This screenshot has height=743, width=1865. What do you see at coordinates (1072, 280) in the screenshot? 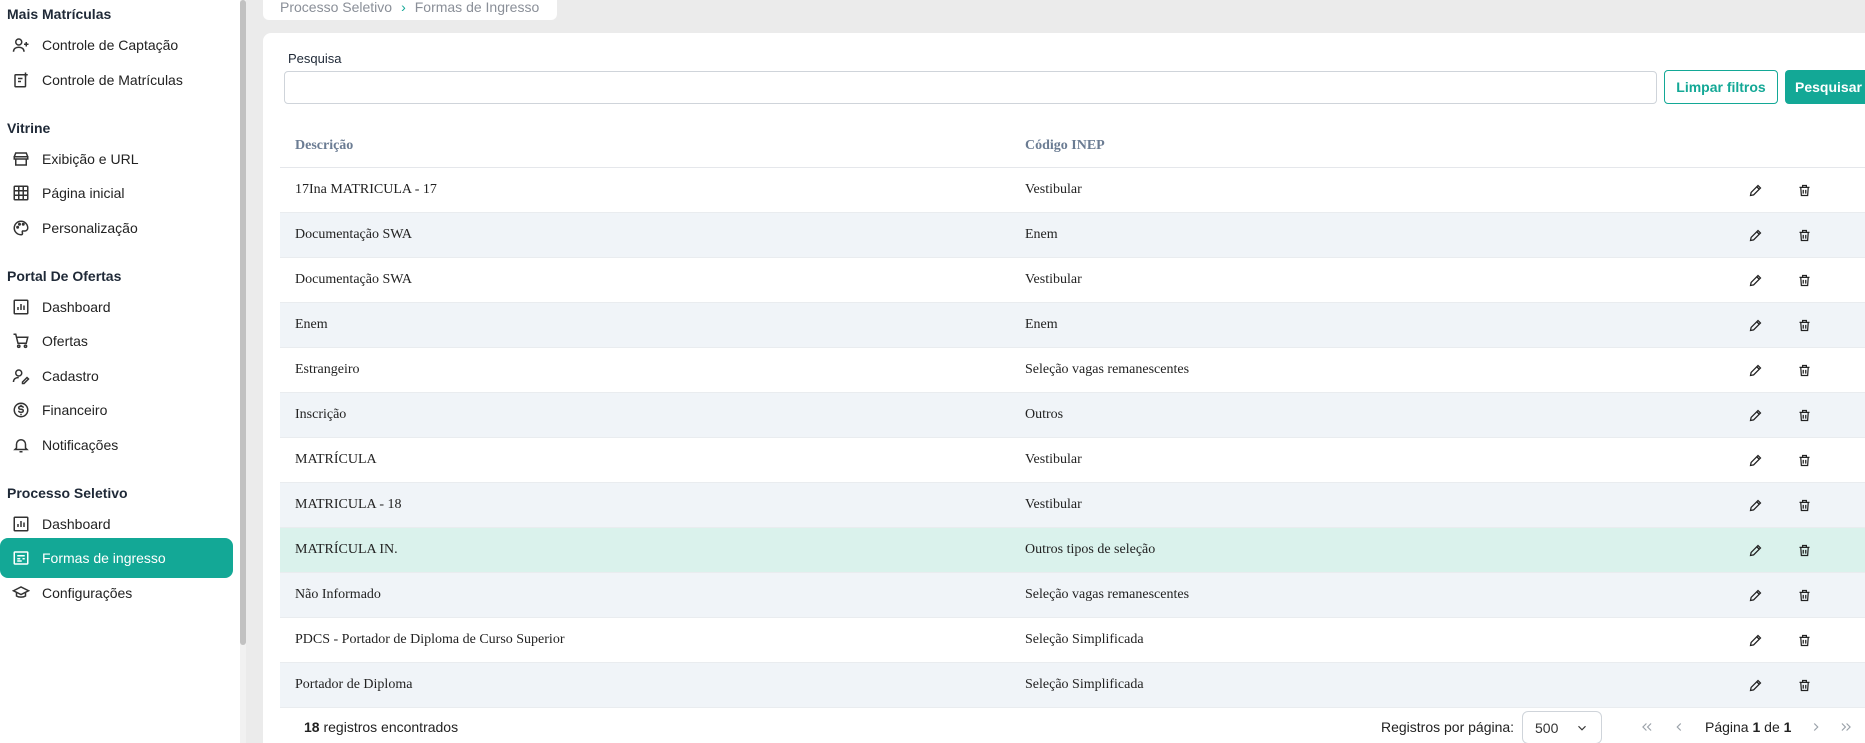
I see `table-row: Documentação SWA Vestibular` at bounding box center [1072, 280].